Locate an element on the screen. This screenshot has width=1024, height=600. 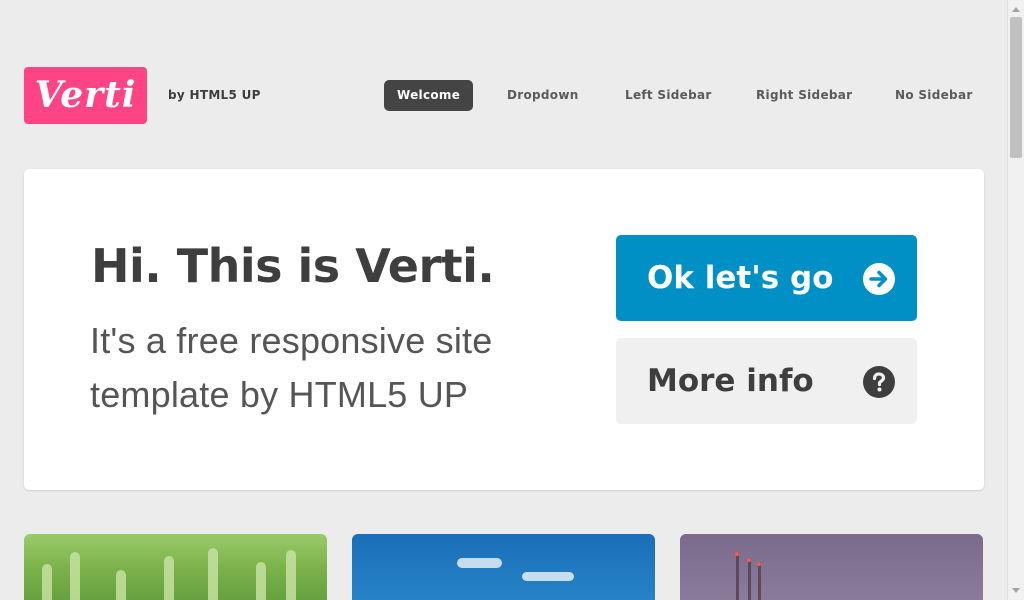
nav-item-right-sidebar: Right Sidebar is located at coordinates (804, 95).